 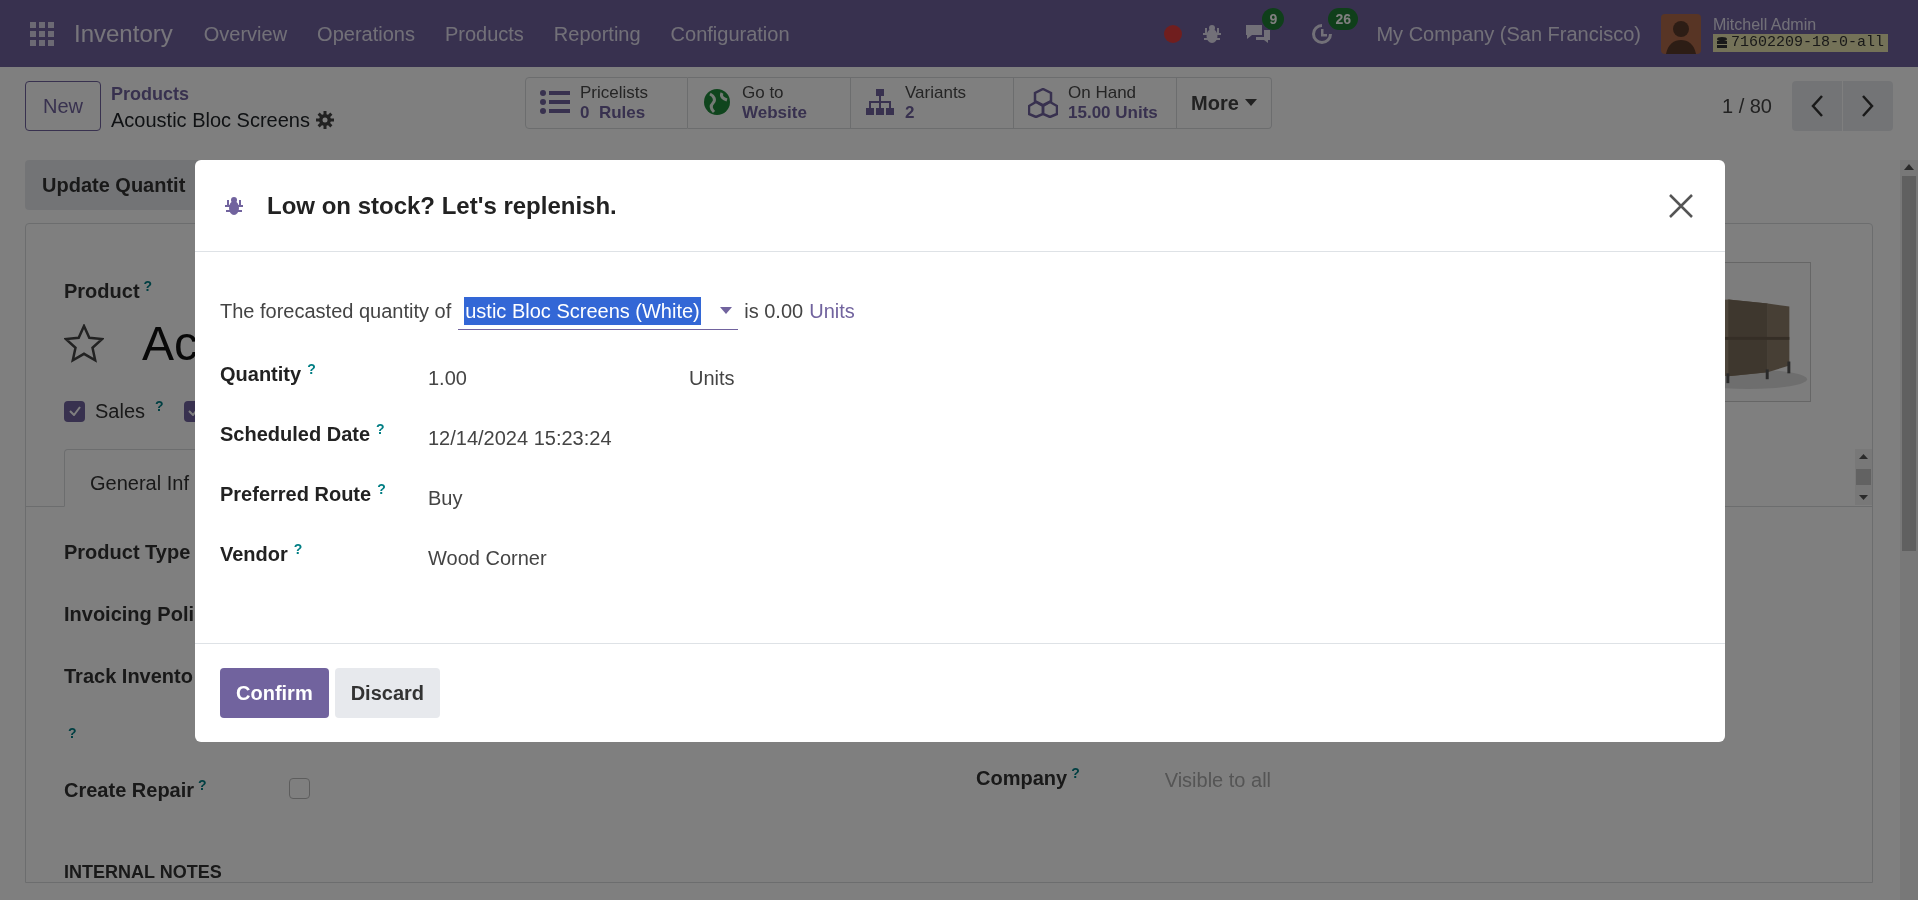 I want to click on unit-link: Units, so click(x=832, y=311).